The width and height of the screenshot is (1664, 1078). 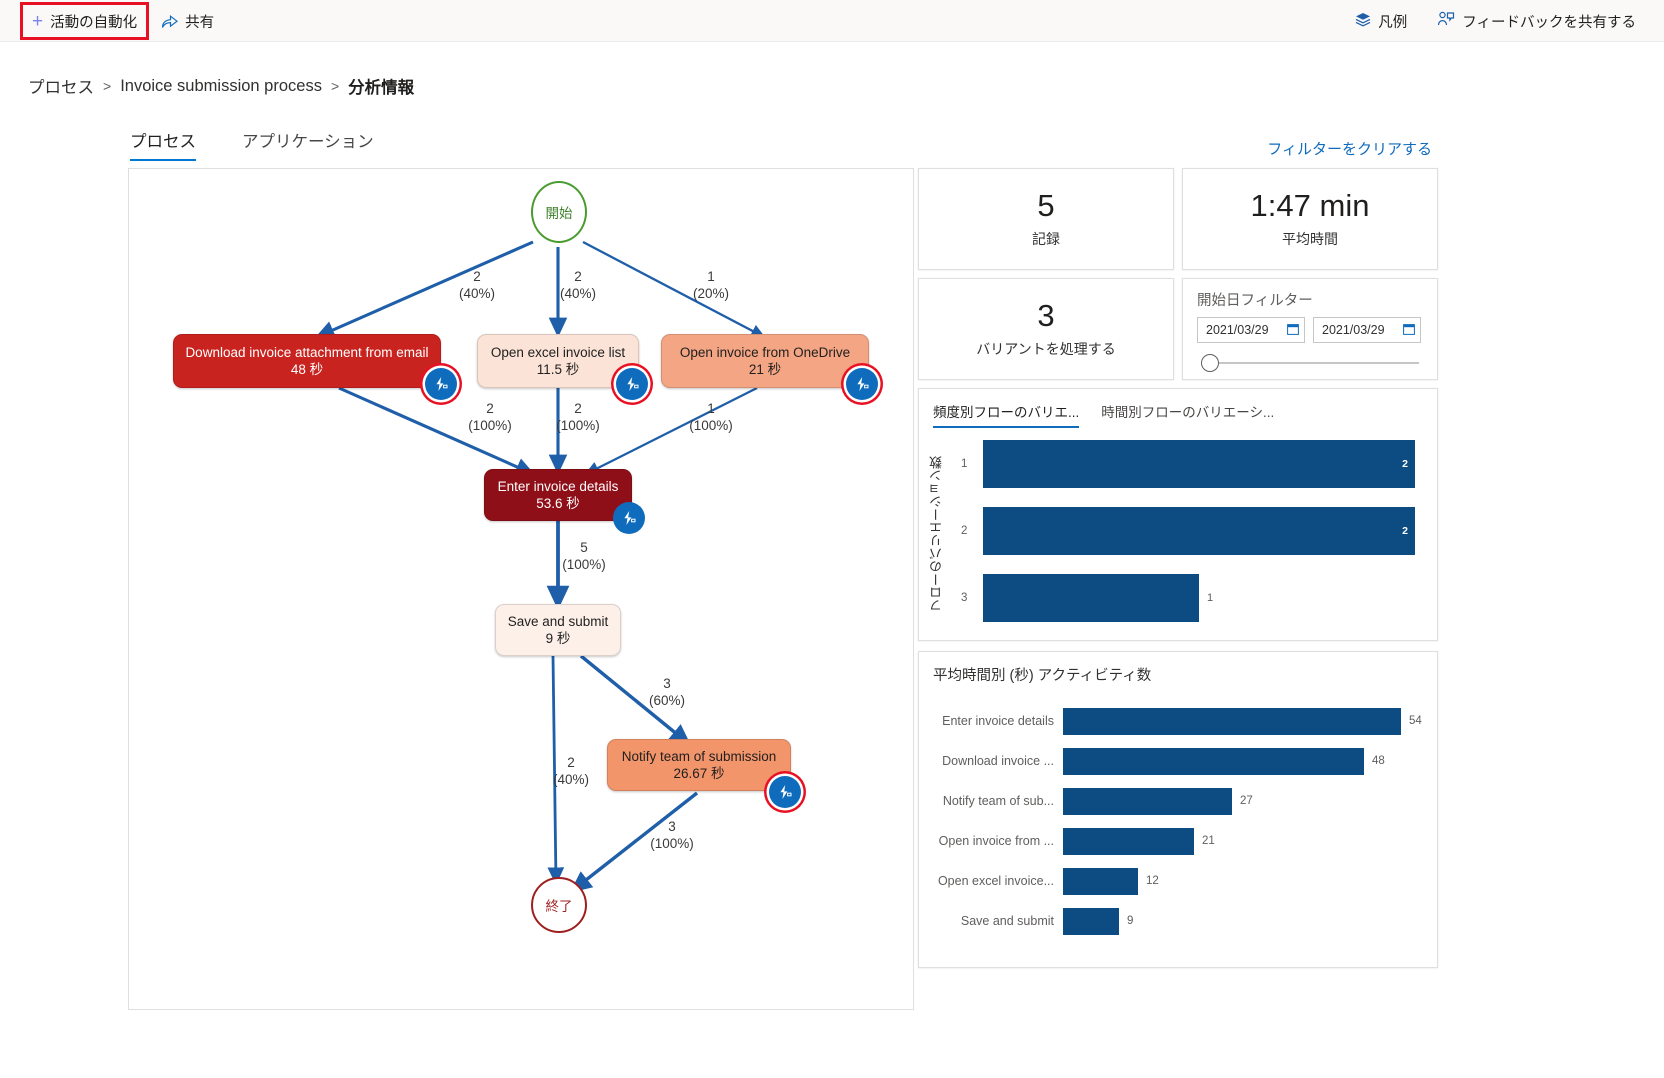 What do you see at coordinates (1046, 206) in the screenshot?
I see `kpi-value: 5` at bounding box center [1046, 206].